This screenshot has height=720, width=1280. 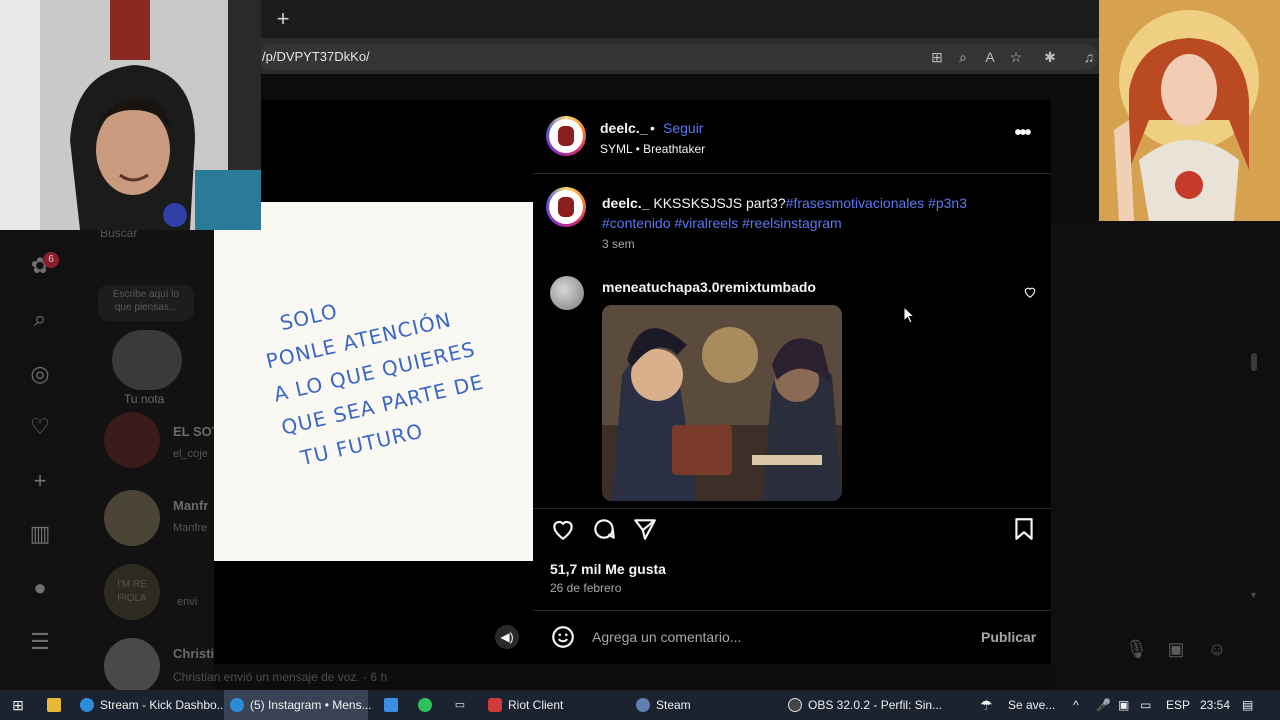 What do you see at coordinates (40, 588) in the screenshot?
I see `profile-icon: ●` at bounding box center [40, 588].